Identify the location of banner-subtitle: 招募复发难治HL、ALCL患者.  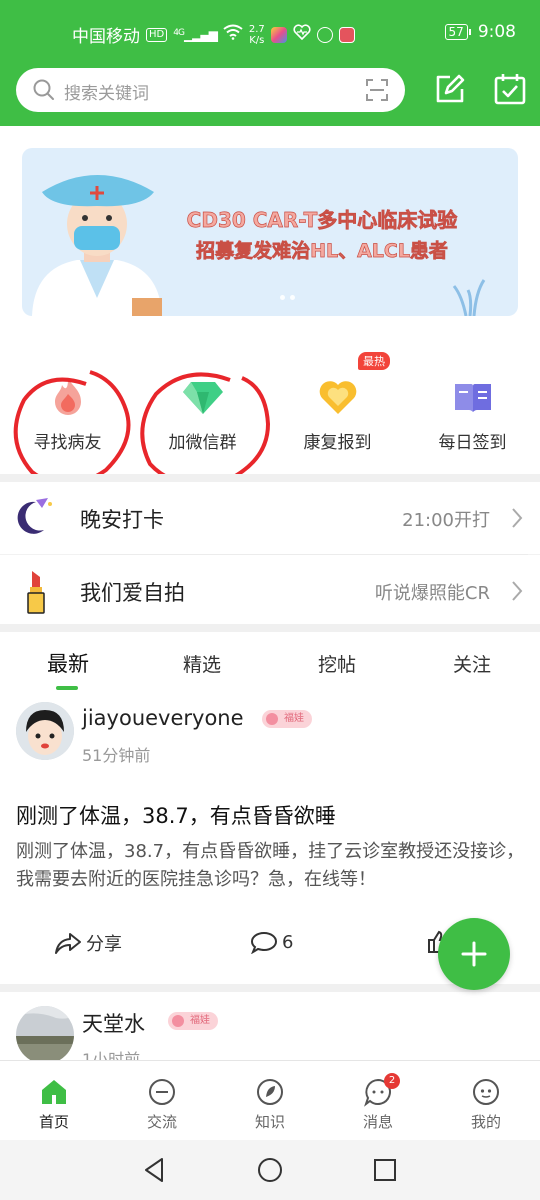
(322, 251).